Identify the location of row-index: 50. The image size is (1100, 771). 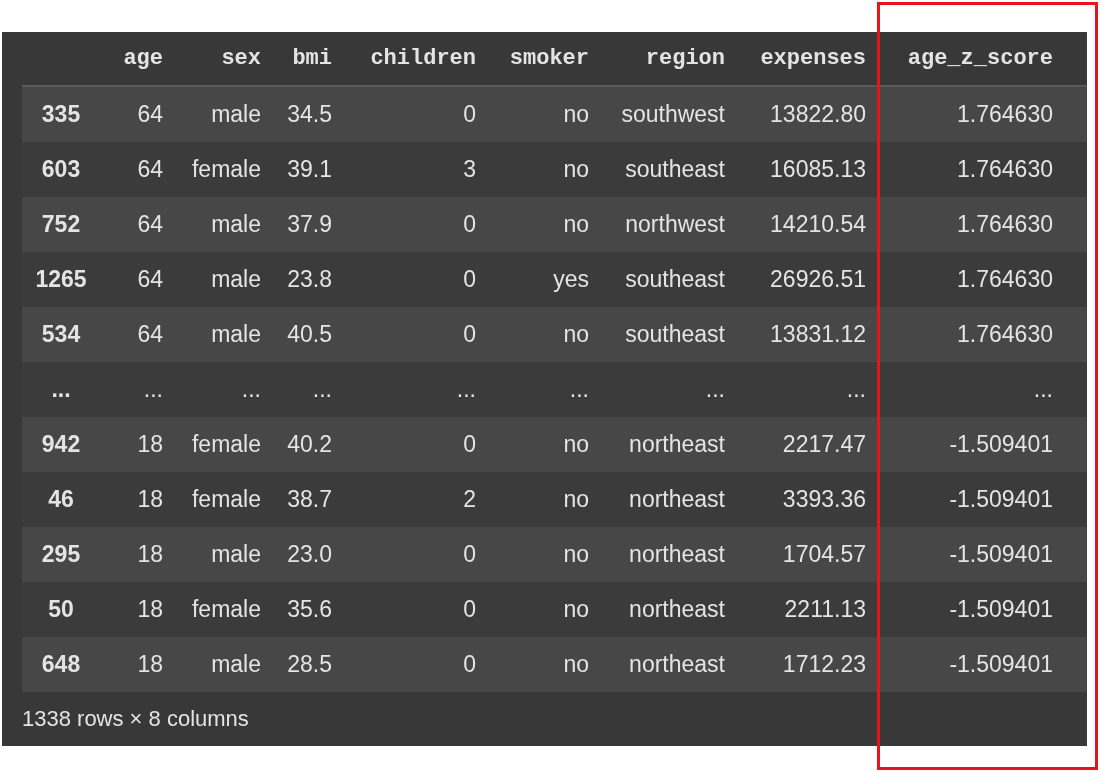
(61, 609).